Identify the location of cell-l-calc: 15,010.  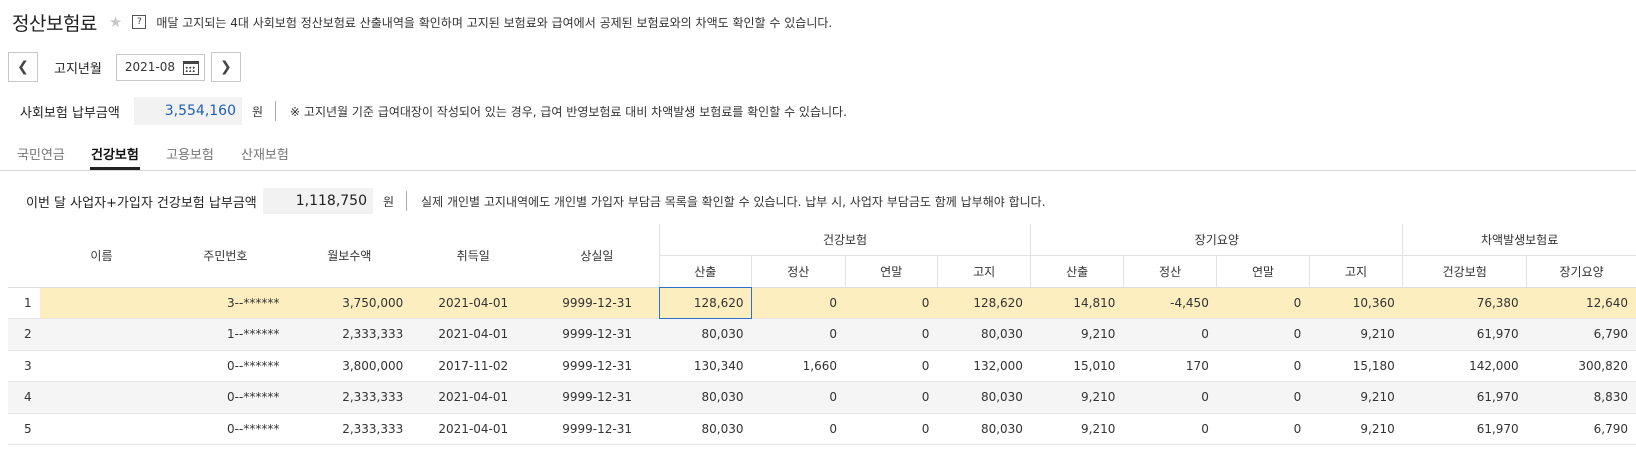
(1077, 366).